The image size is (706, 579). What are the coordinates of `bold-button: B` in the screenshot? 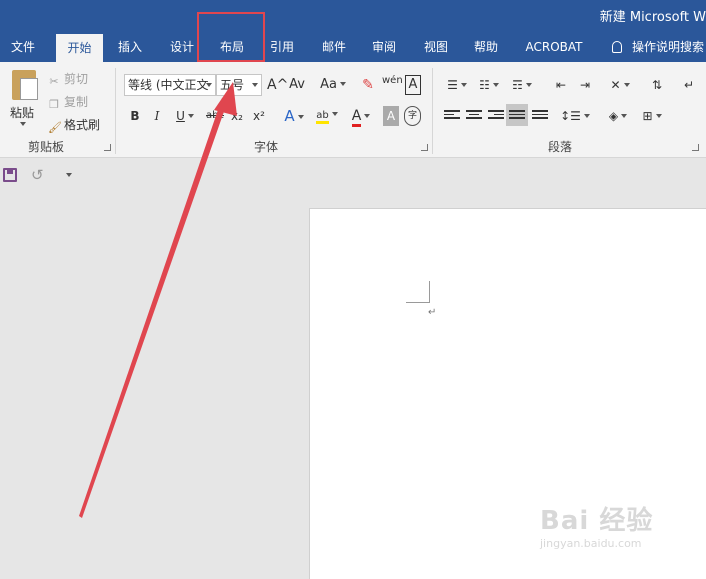 It's located at (135, 116).